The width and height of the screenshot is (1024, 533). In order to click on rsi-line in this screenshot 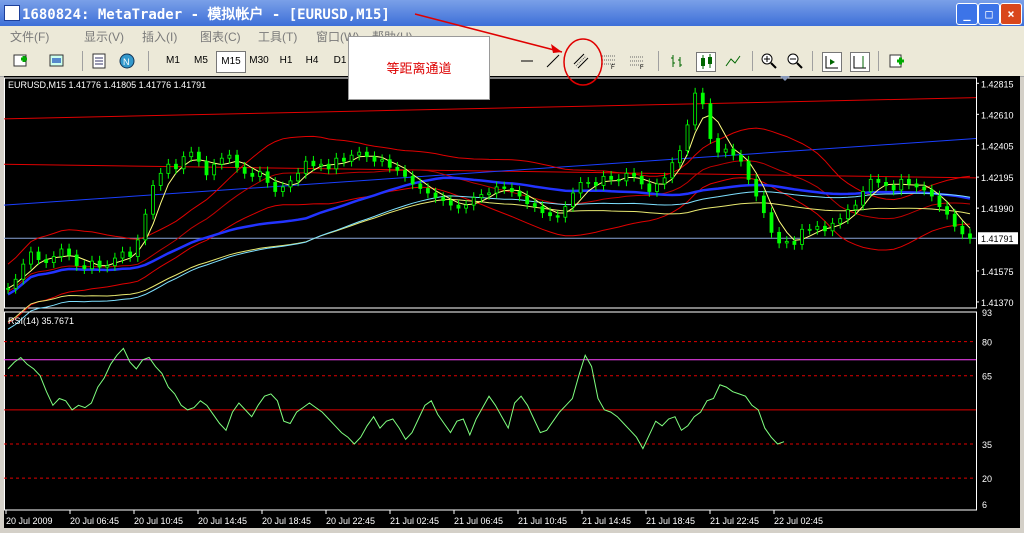, I will do `click(396, 398)`.